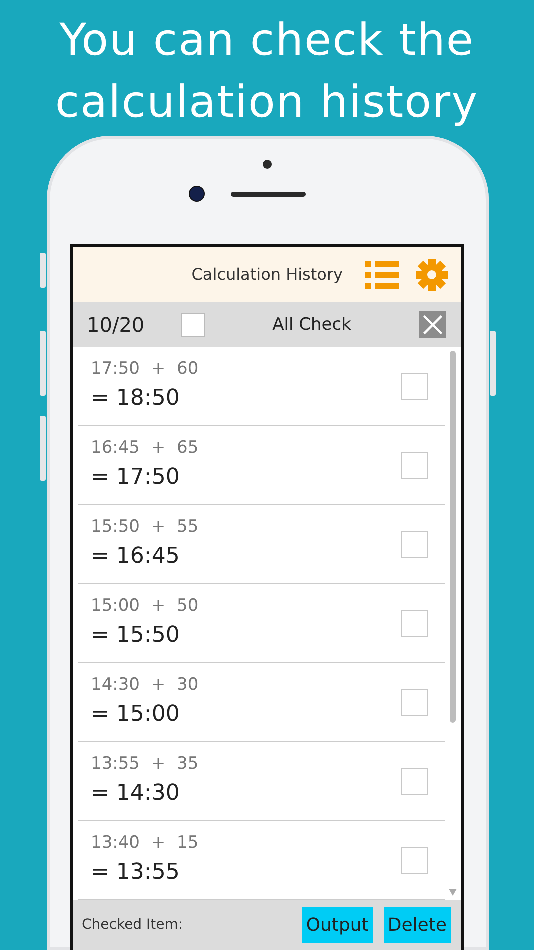 This screenshot has height=950, width=534. I want to click on speaker-slot-icon, so click(268, 194).